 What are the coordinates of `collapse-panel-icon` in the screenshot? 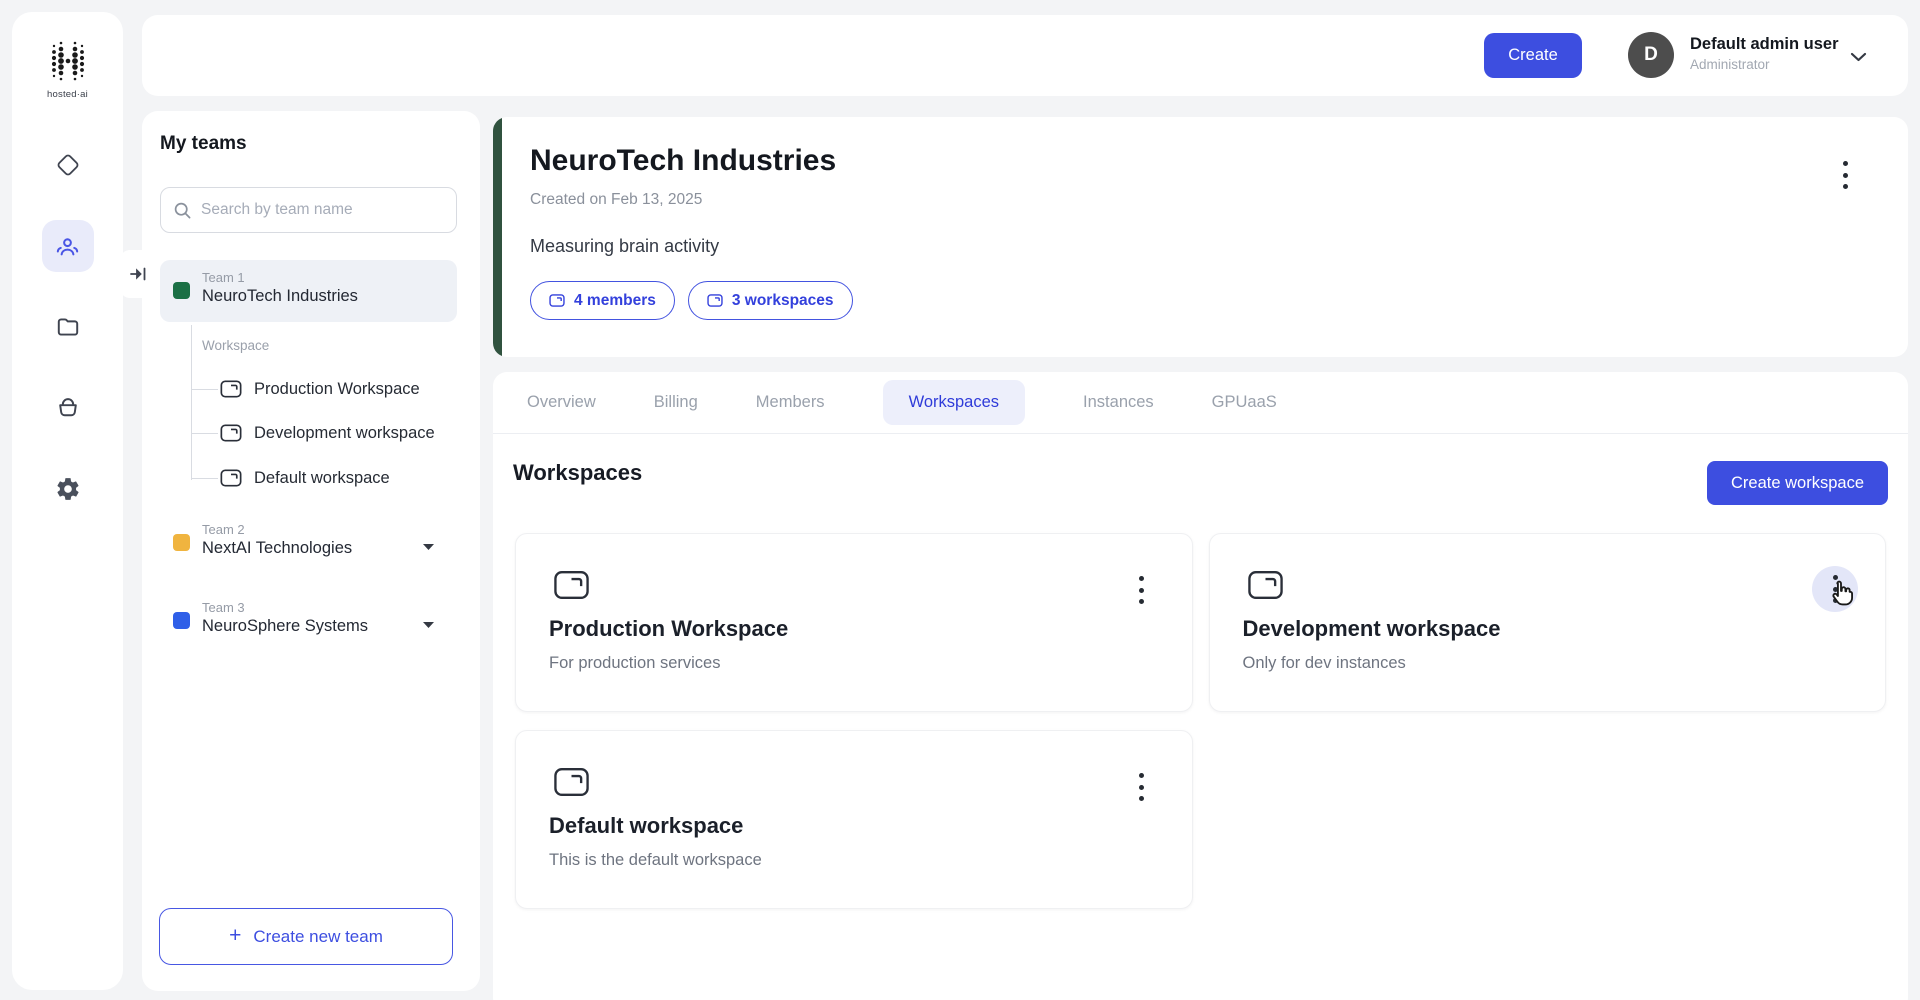 It's located at (138, 274).